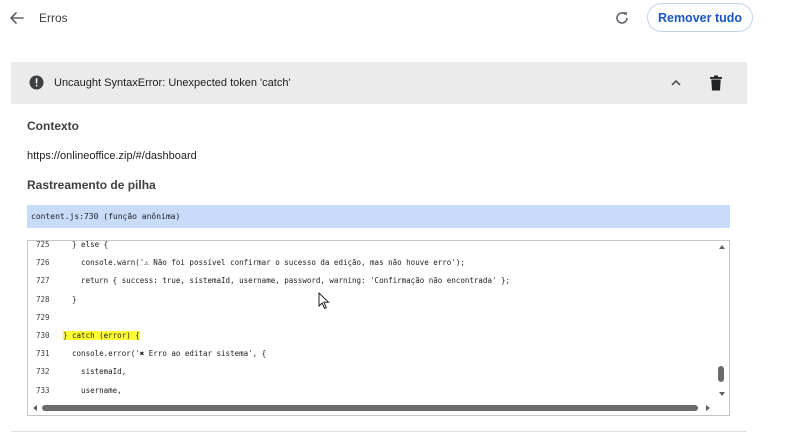 This screenshot has height=438, width=786. Describe the element at coordinates (372, 335) in the screenshot. I see `code-line: 730 } catch (error) {` at that location.